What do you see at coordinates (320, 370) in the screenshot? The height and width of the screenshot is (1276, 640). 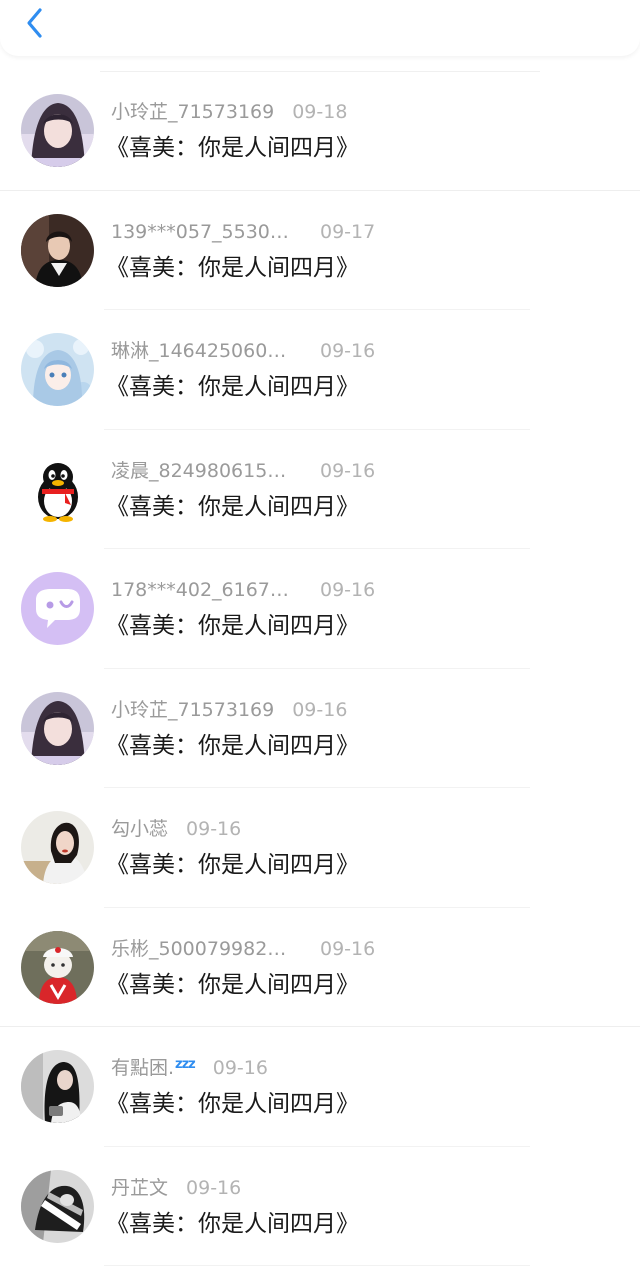 I see `list-item: 琳淋_146425060… 09-16 《喜美：你是人间四月》` at bounding box center [320, 370].